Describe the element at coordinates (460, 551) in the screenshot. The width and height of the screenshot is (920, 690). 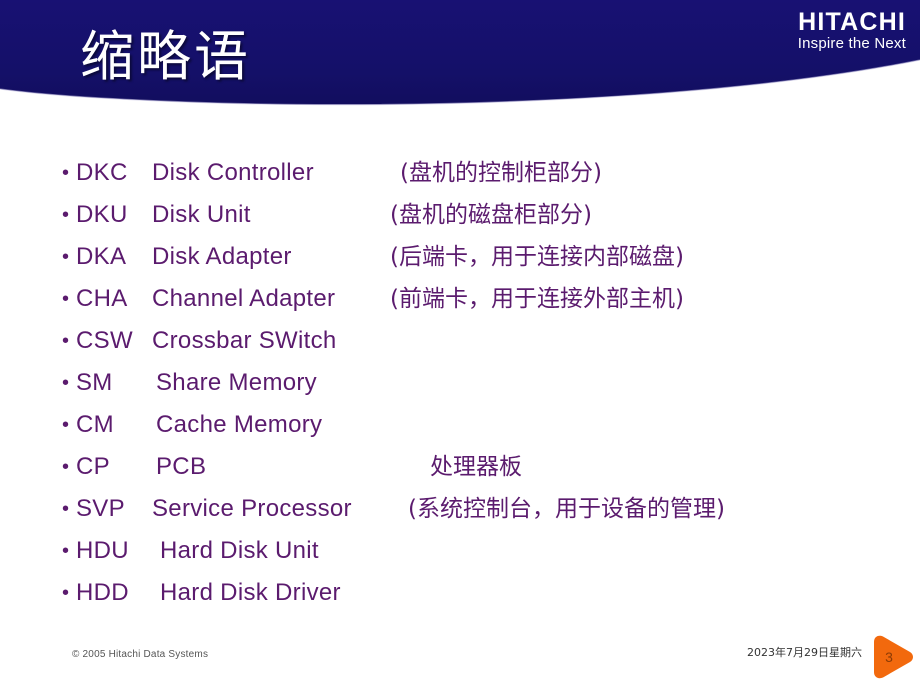
I see `list-item: • HDU Hard Disk Unit` at that location.